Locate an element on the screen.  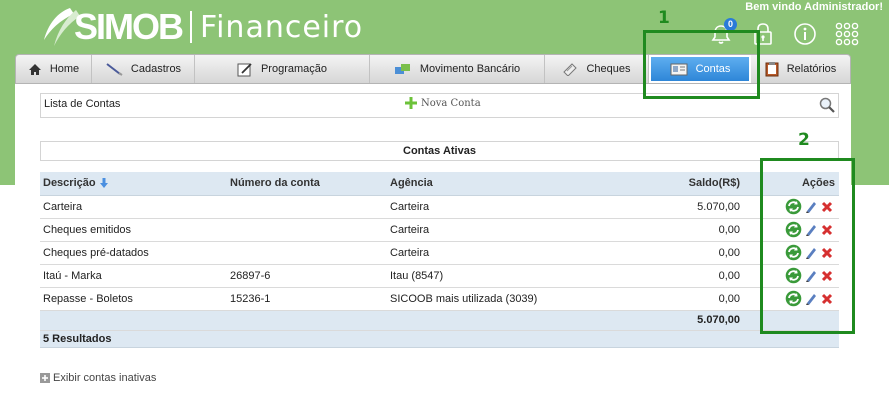
new-account-button: Nova Conta is located at coordinates (443, 103).